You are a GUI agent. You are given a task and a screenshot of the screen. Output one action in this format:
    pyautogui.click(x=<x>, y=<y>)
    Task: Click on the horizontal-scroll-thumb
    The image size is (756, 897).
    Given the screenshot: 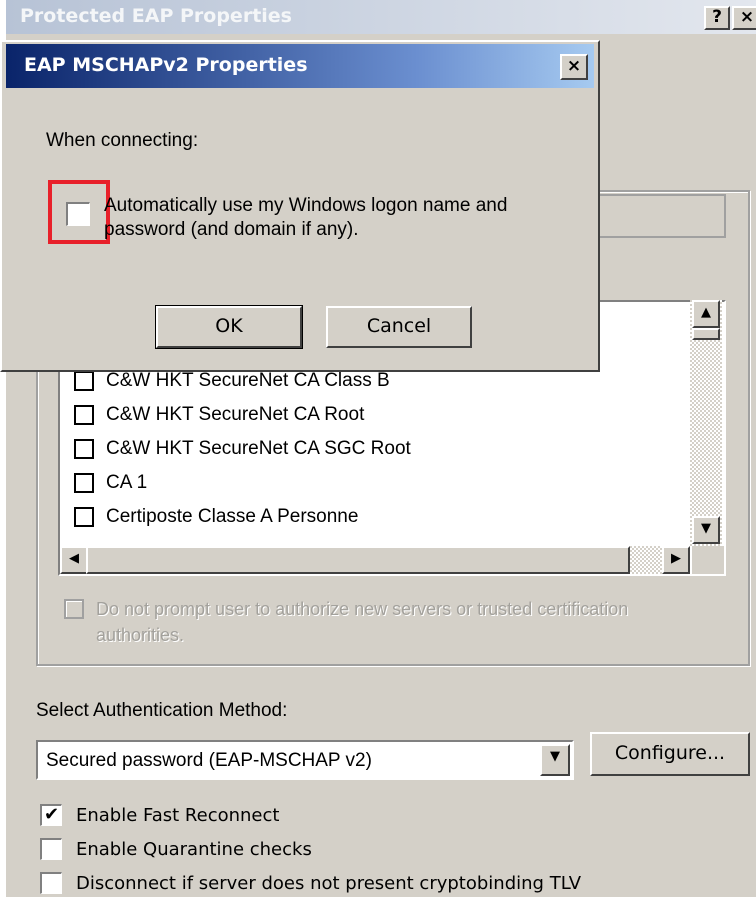 What is the action you would take?
    pyautogui.click(x=358, y=560)
    